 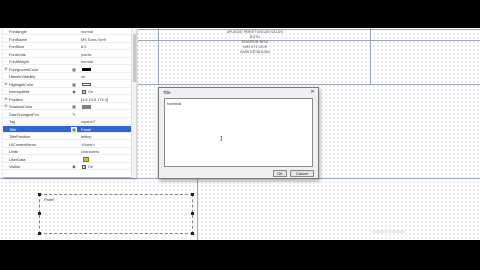 What do you see at coordinates (86, 129) in the screenshot?
I see `property-value: Panel` at bounding box center [86, 129].